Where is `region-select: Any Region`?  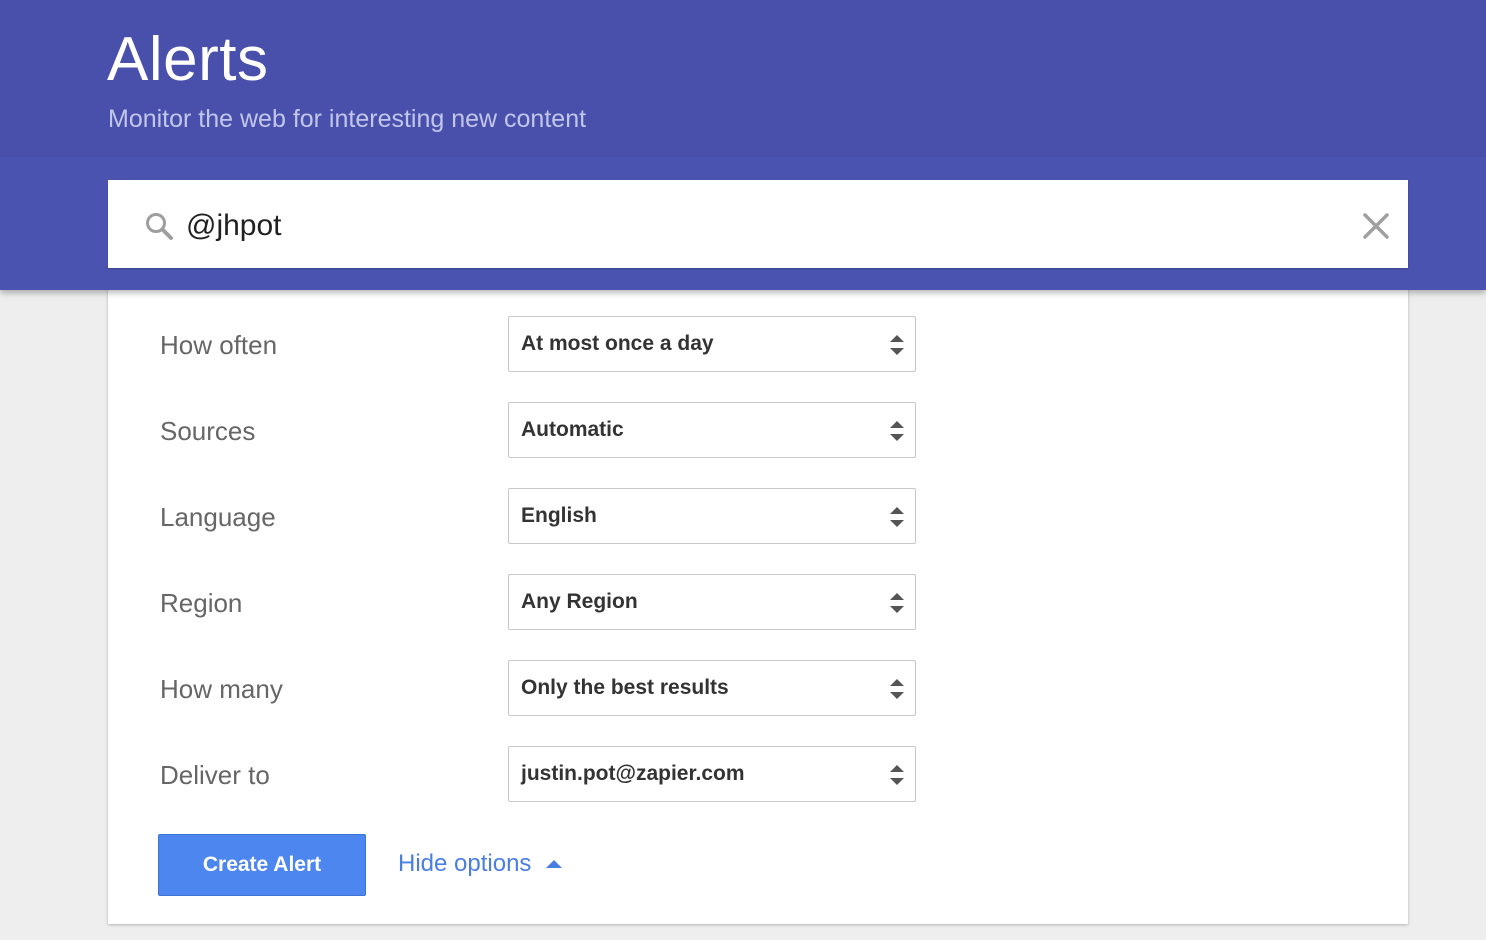 region-select: Any Region is located at coordinates (712, 602).